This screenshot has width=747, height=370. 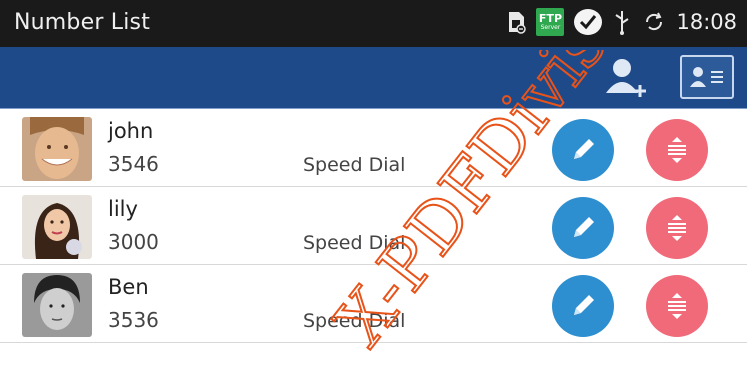 What do you see at coordinates (133, 320) in the screenshot?
I see `contact-number: 3536` at bounding box center [133, 320].